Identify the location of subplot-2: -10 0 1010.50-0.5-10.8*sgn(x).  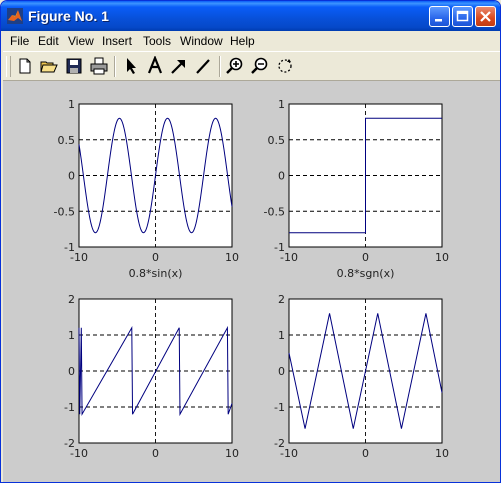
(356, 189).